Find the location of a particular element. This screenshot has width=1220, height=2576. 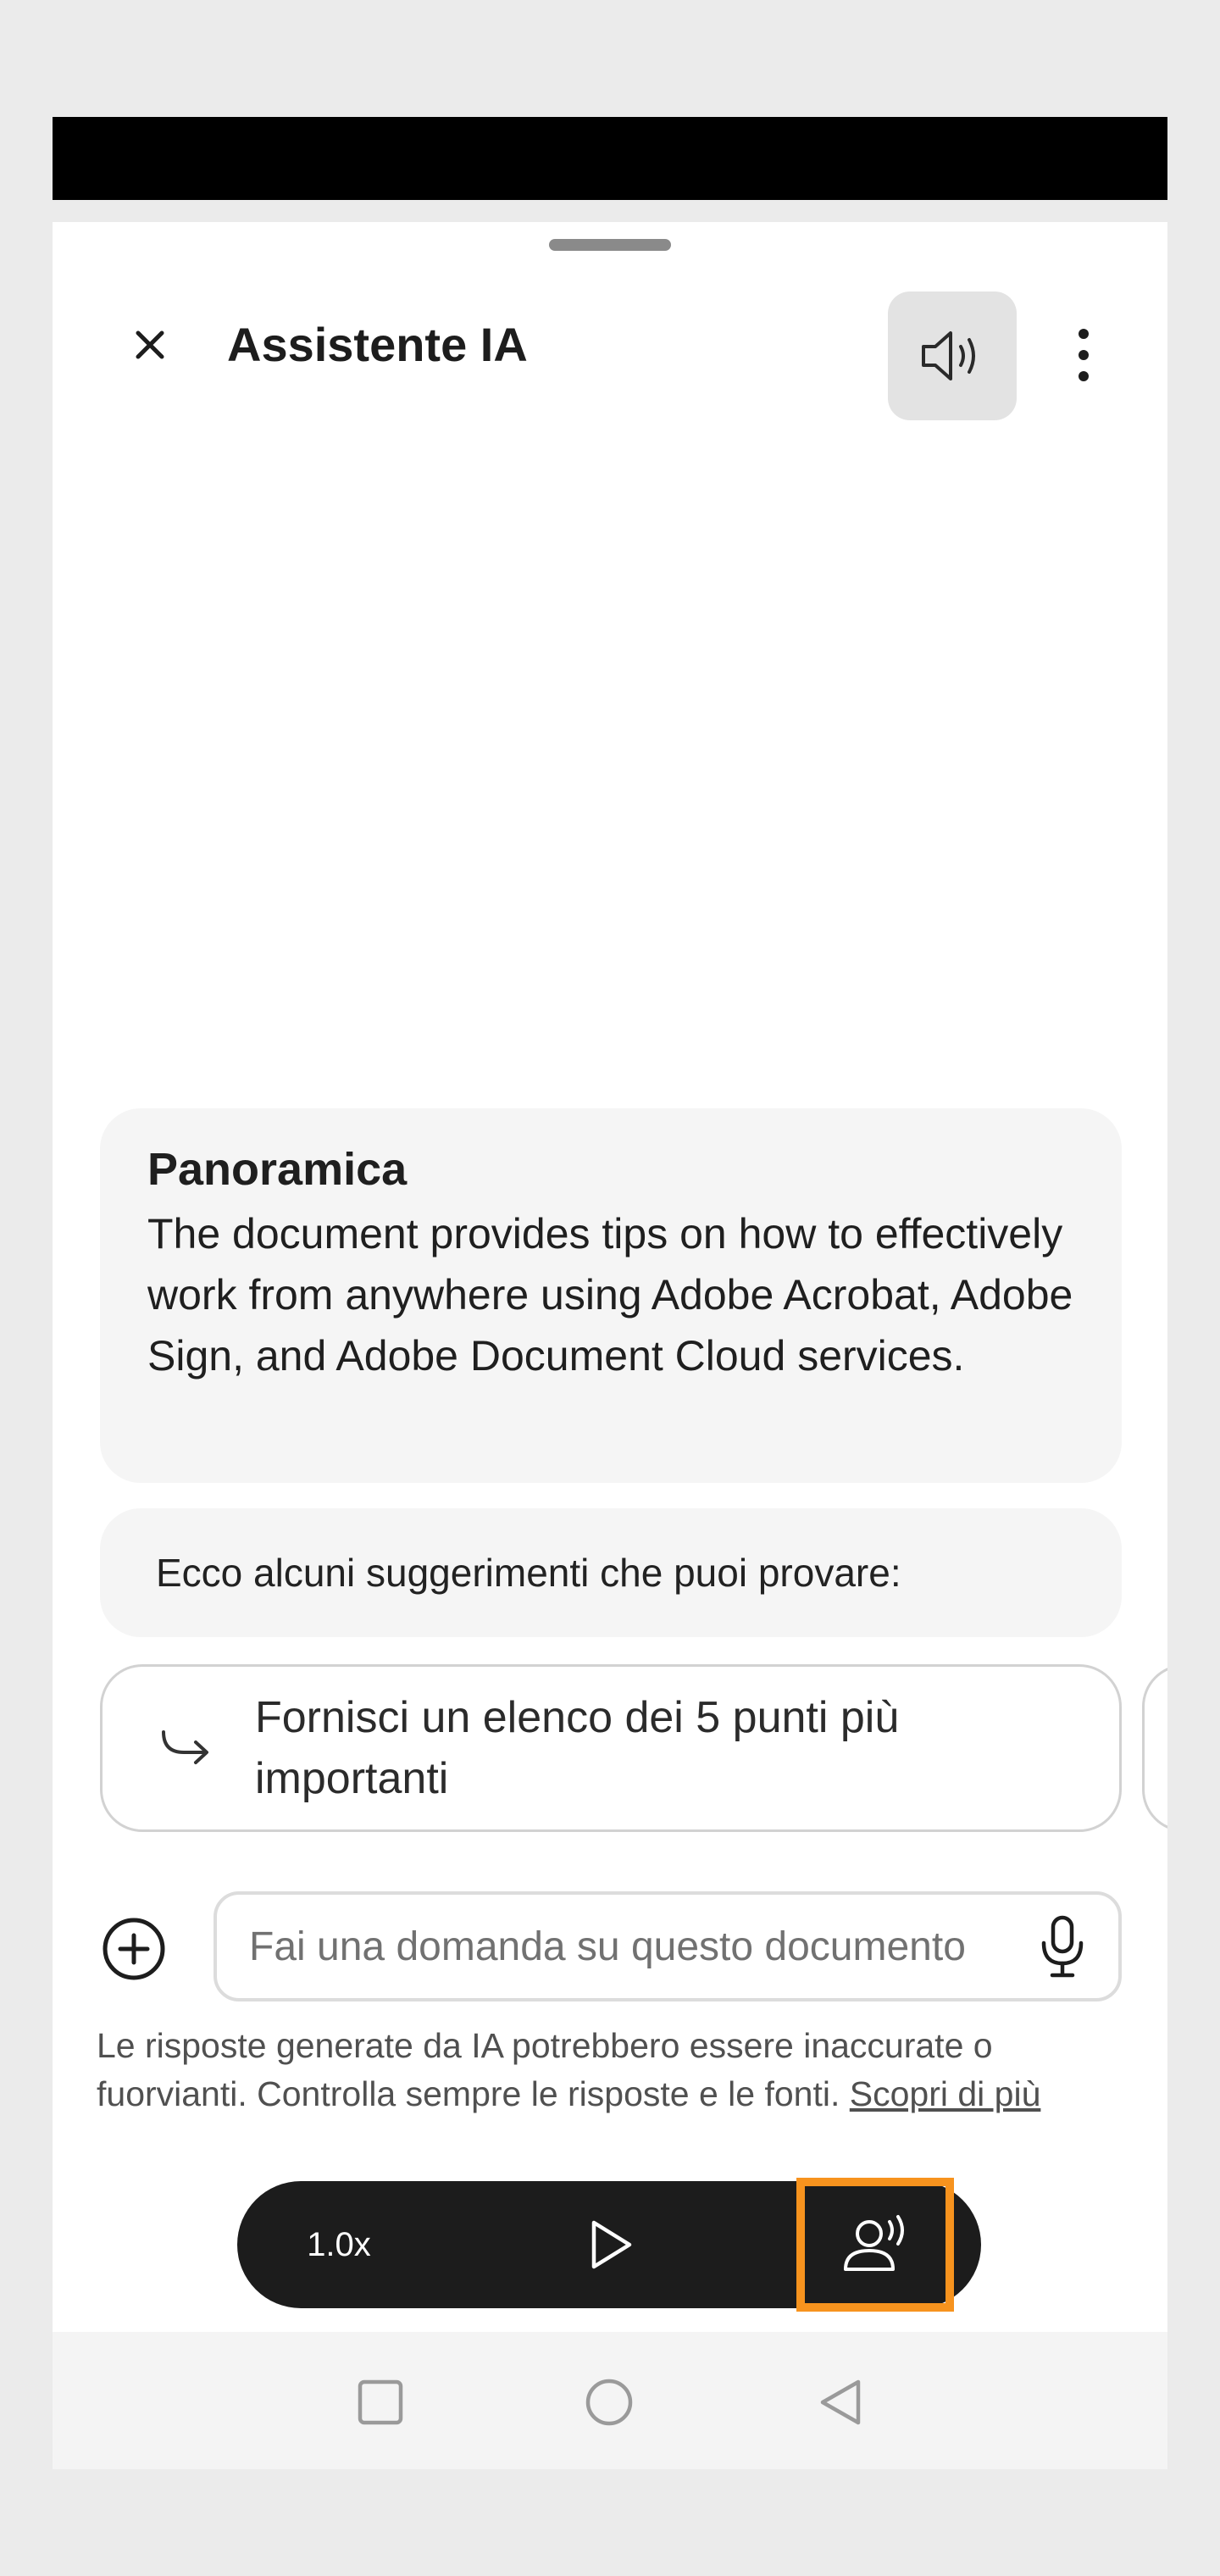

speaker-icon is located at coordinates (948, 355).